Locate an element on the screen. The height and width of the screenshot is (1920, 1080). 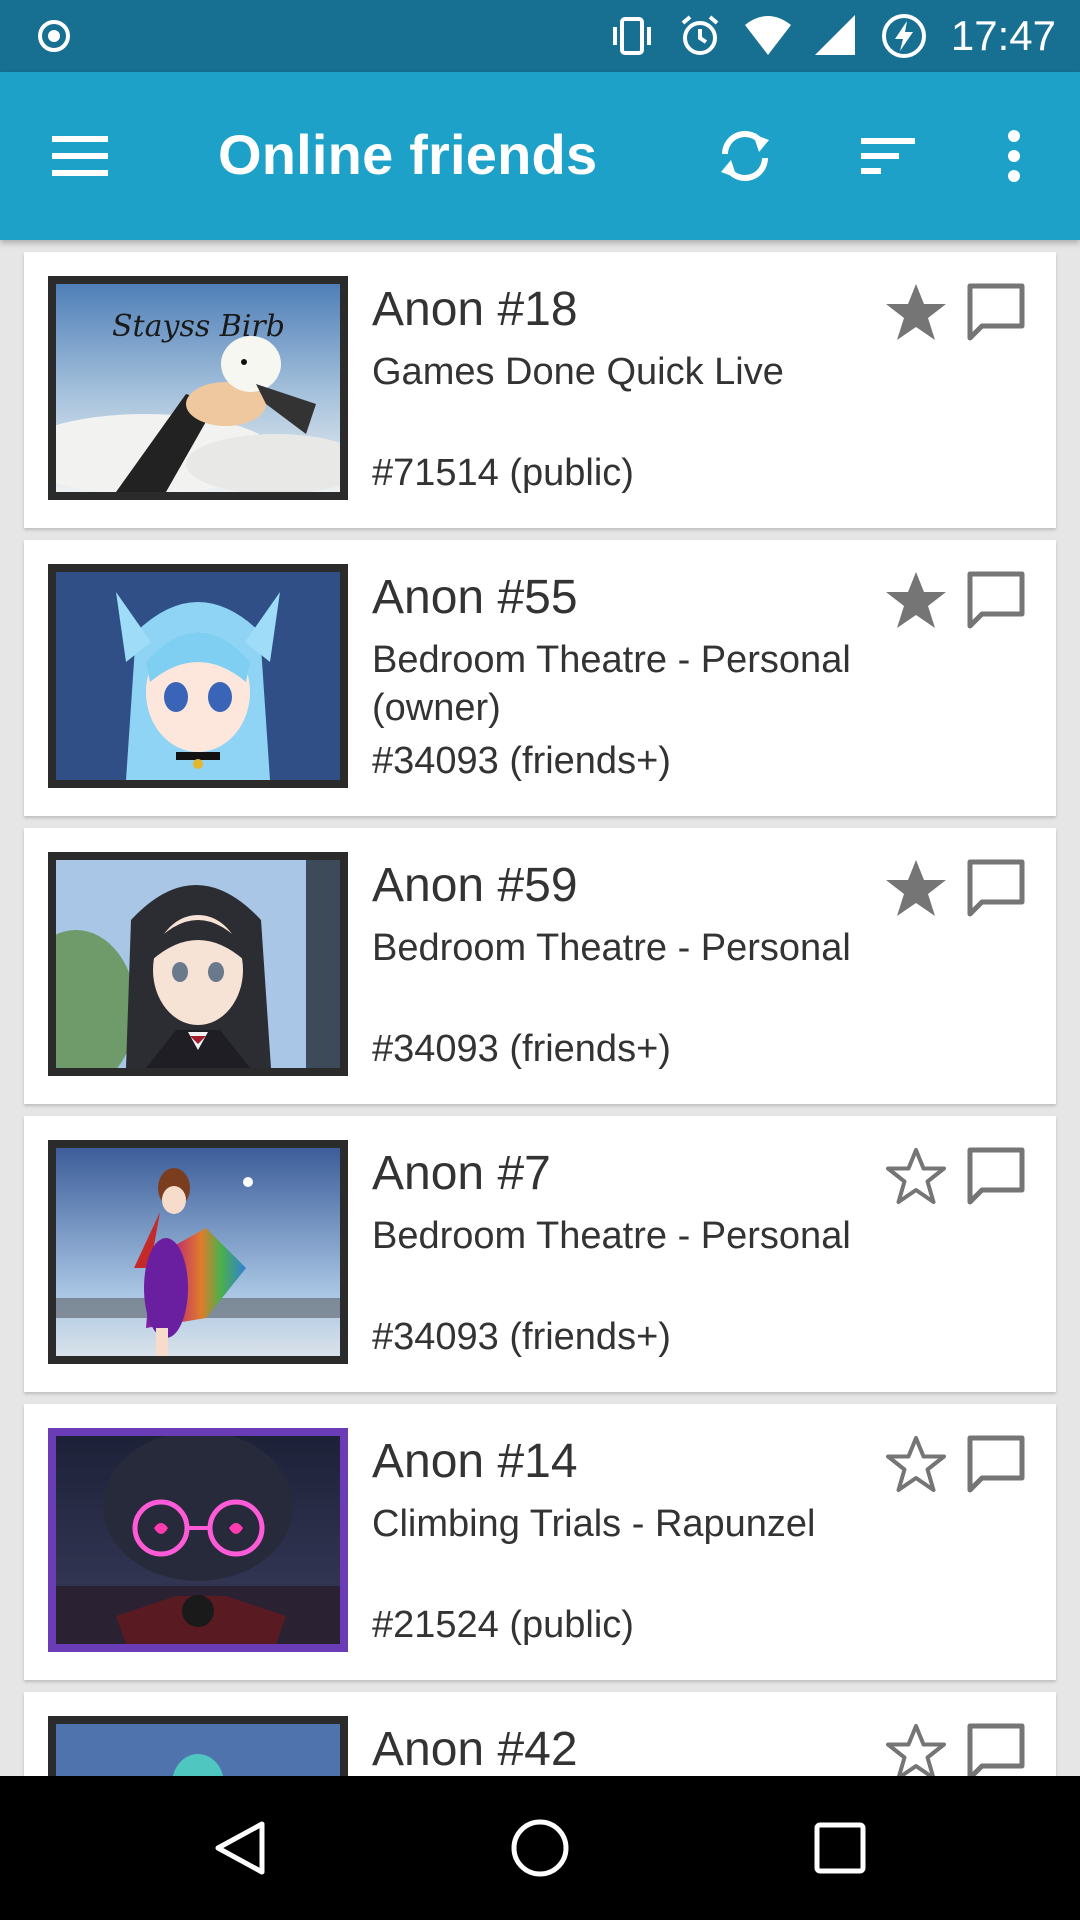
menu-button is located at coordinates (80, 156).